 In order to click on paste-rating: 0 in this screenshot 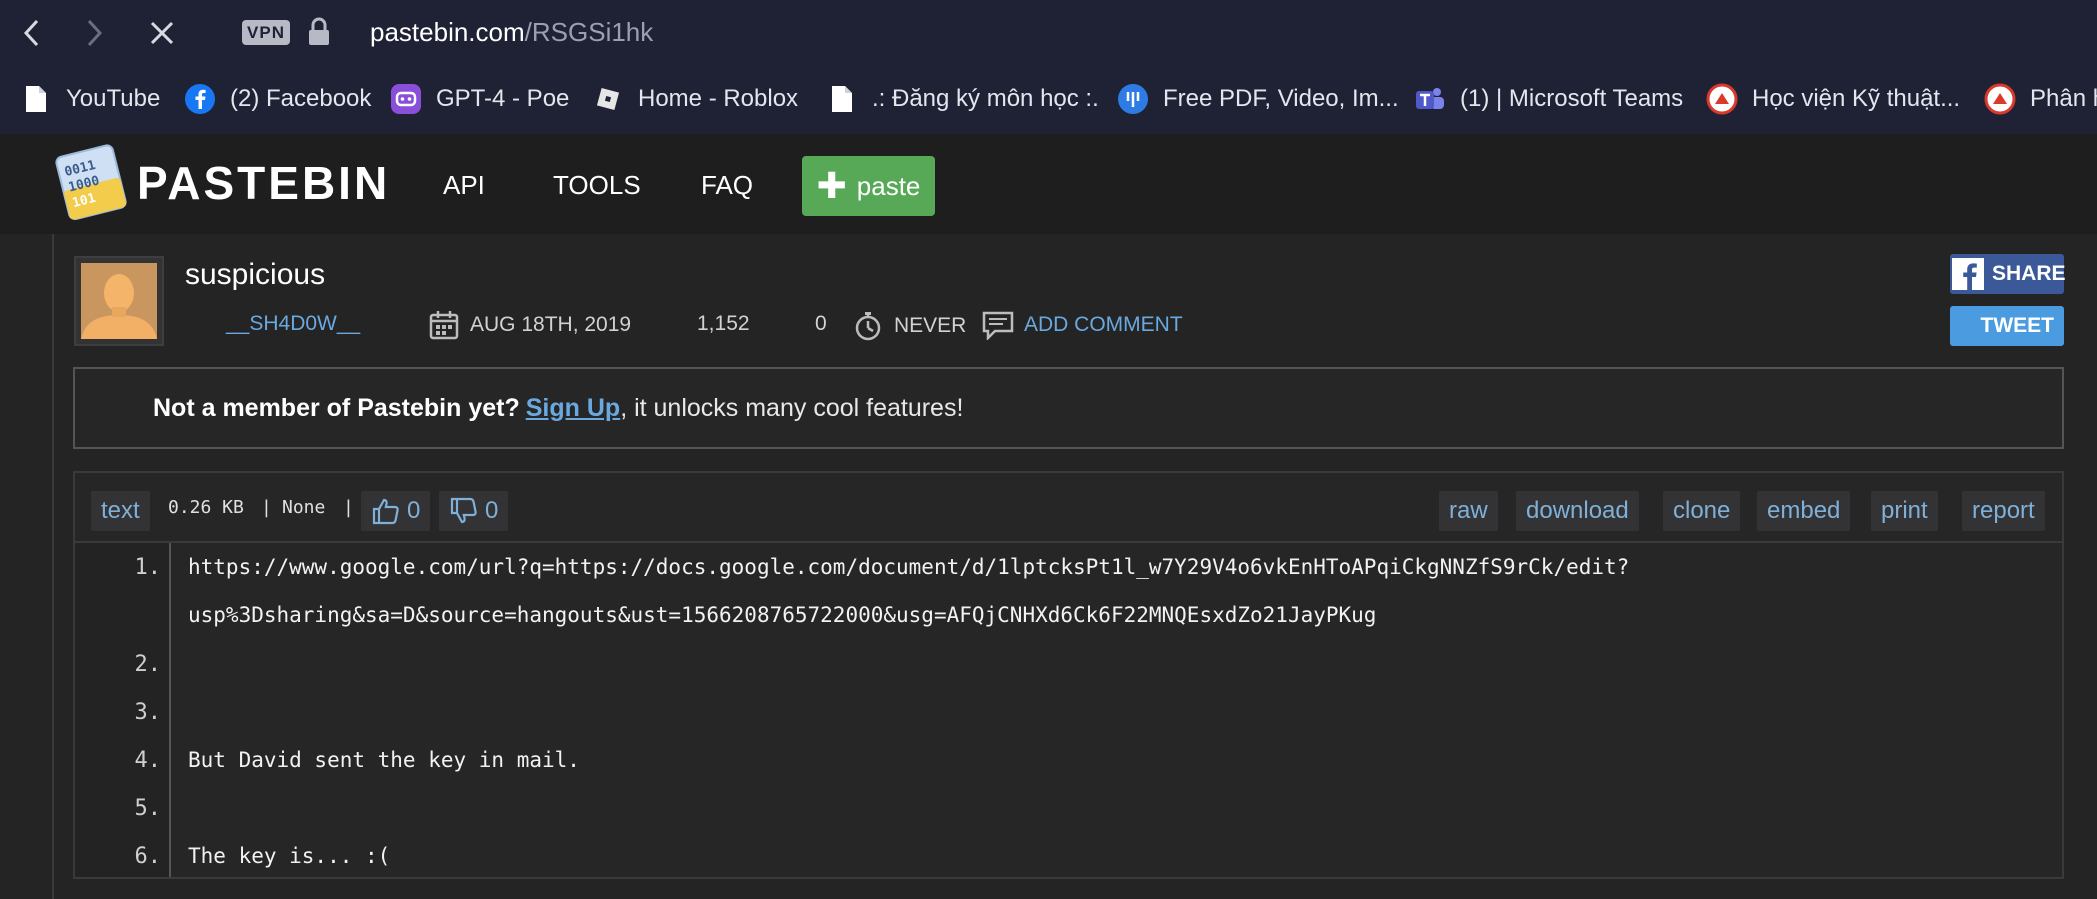, I will do `click(821, 323)`.